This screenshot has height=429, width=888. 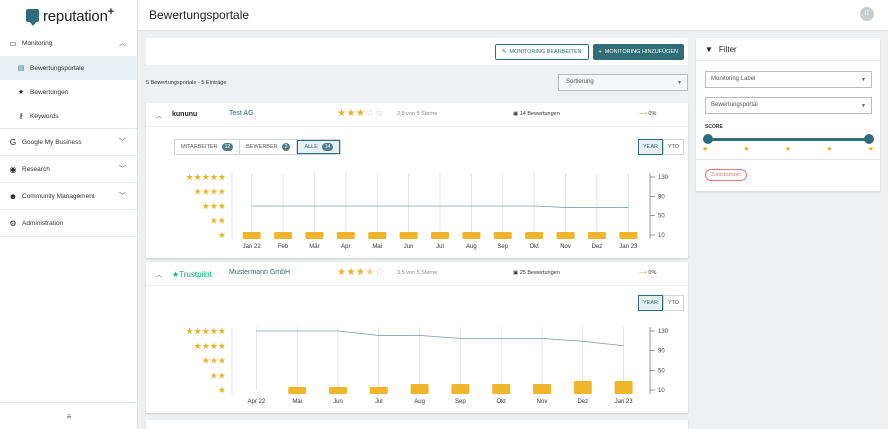 What do you see at coordinates (199, 15) in the screenshot?
I see `page-title: Bewertungsportale` at bounding box center [199, 15].